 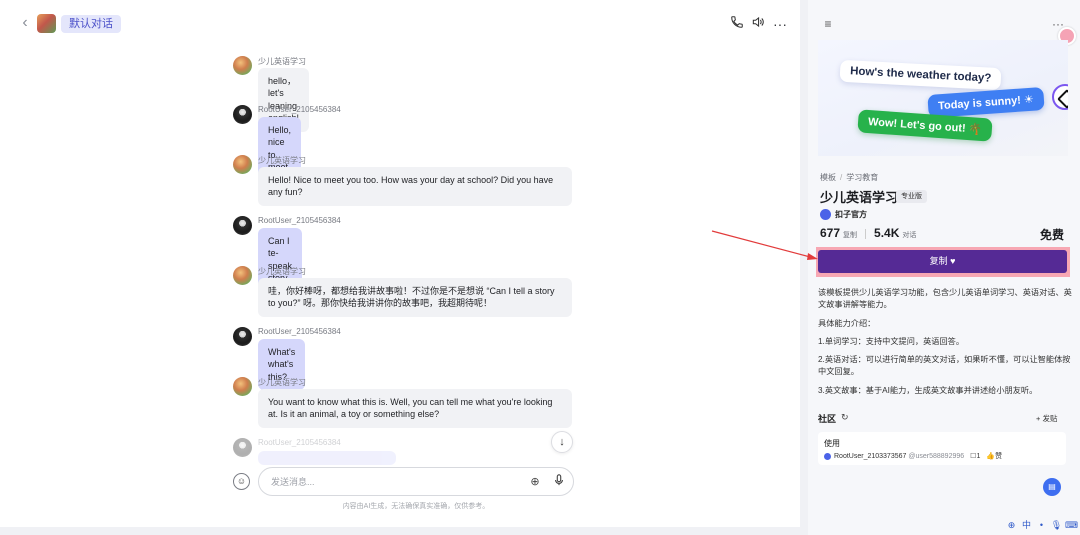 What do you see at coordinates (535, 482) in the screenshot?
I see `add-icon: ⊕` at bounding box center [535, 482].